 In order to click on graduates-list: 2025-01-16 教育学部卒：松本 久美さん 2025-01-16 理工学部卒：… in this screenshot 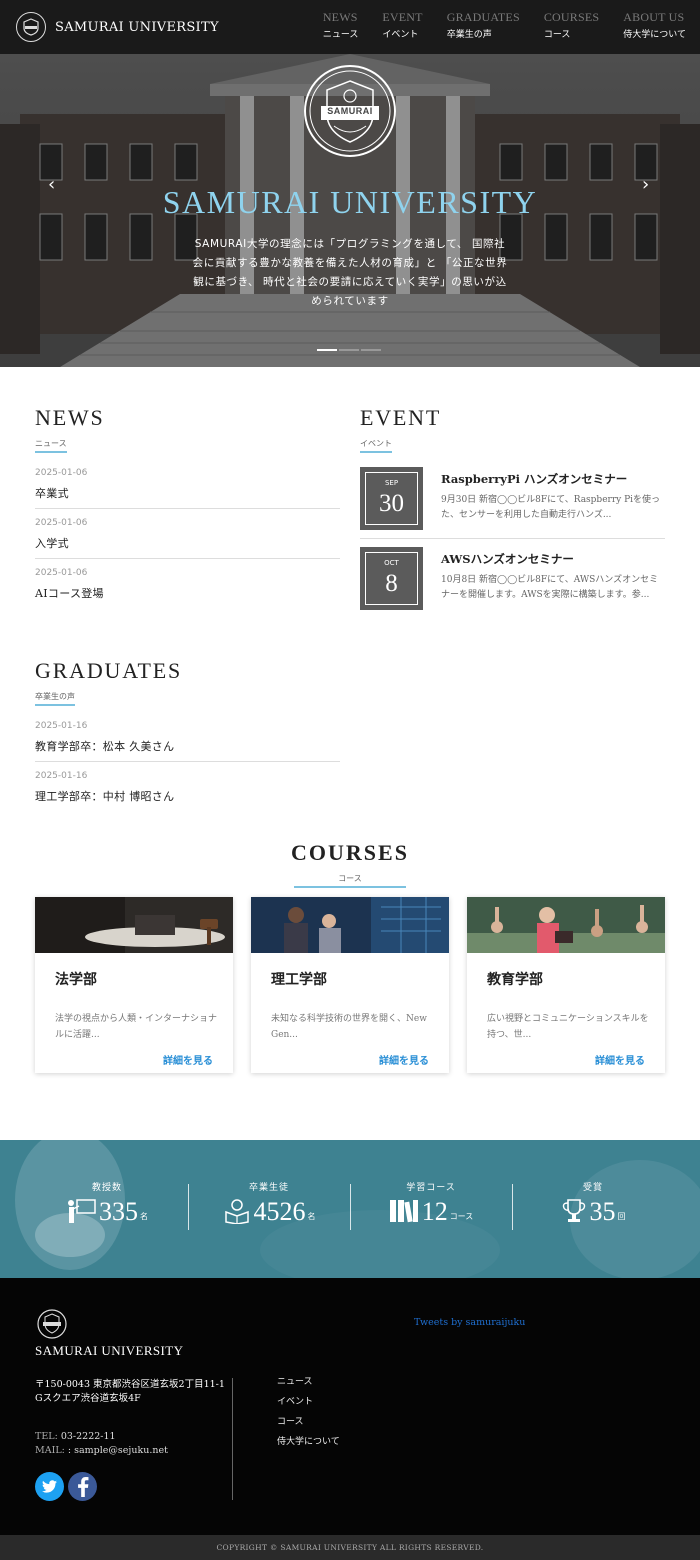, I will do `click(187, 761)`.